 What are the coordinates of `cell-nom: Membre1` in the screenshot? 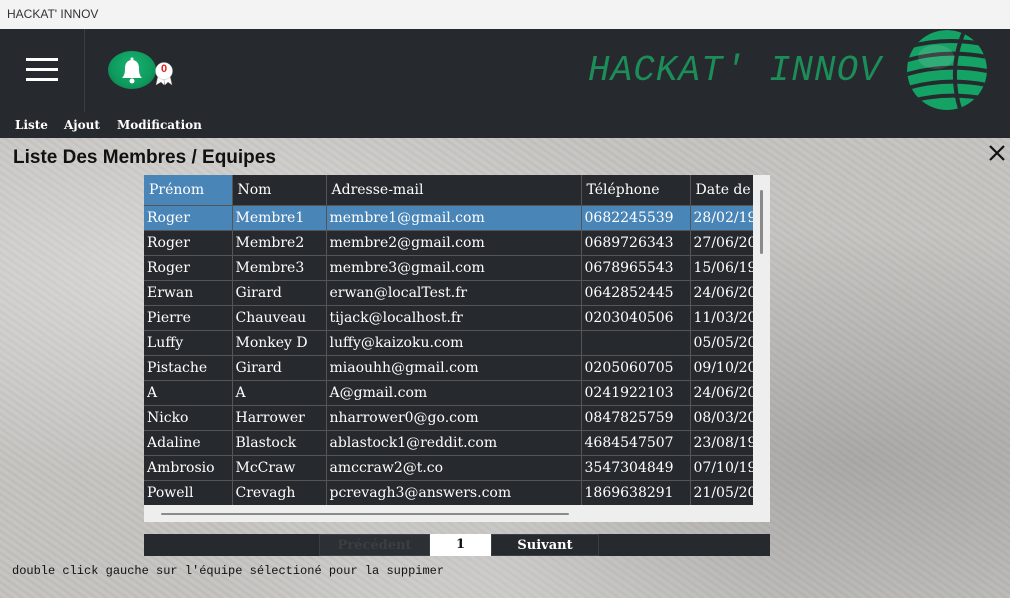 It's located at (279, 218).